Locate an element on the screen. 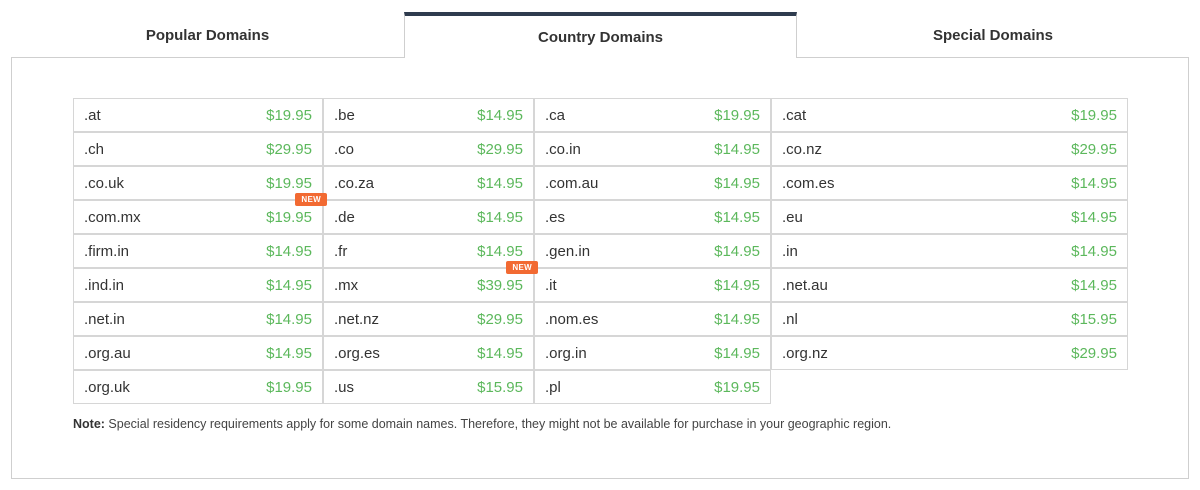 This screenshot has height=490, width=1200. domain-cell: .co.nz $29.95 is located at coordinates (949, 149).